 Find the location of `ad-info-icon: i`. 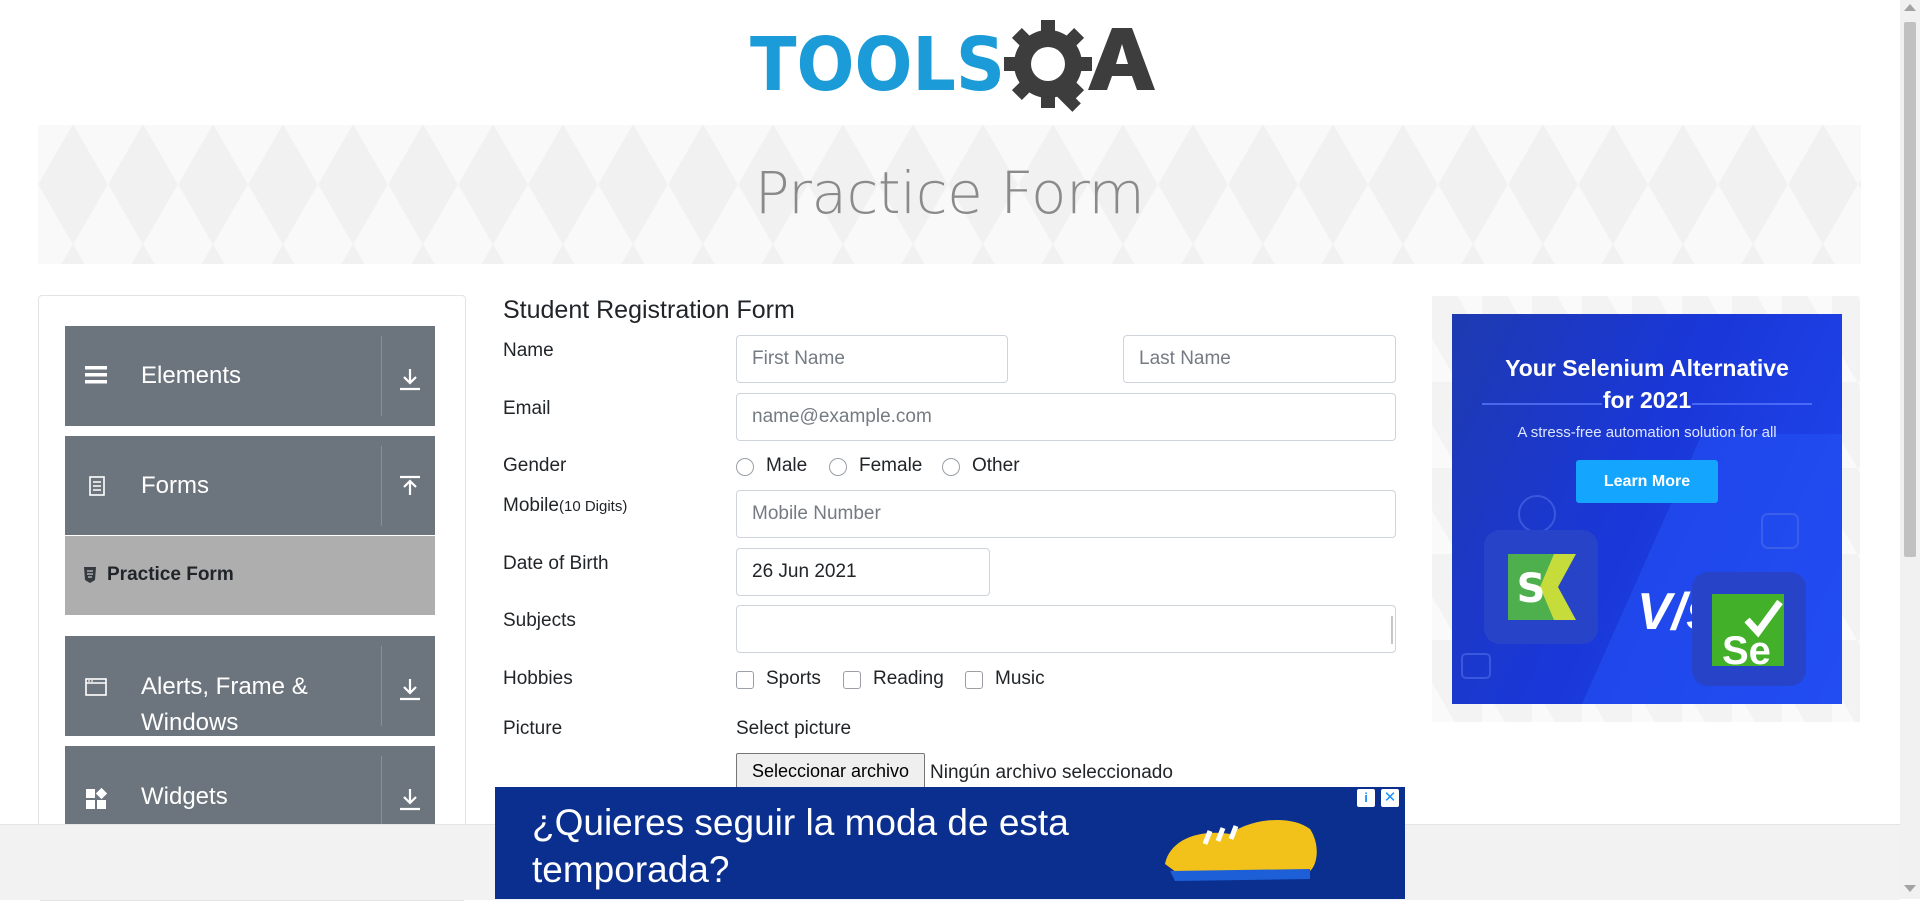

ad-info-icon: i is located at coordinates (1366, 798).